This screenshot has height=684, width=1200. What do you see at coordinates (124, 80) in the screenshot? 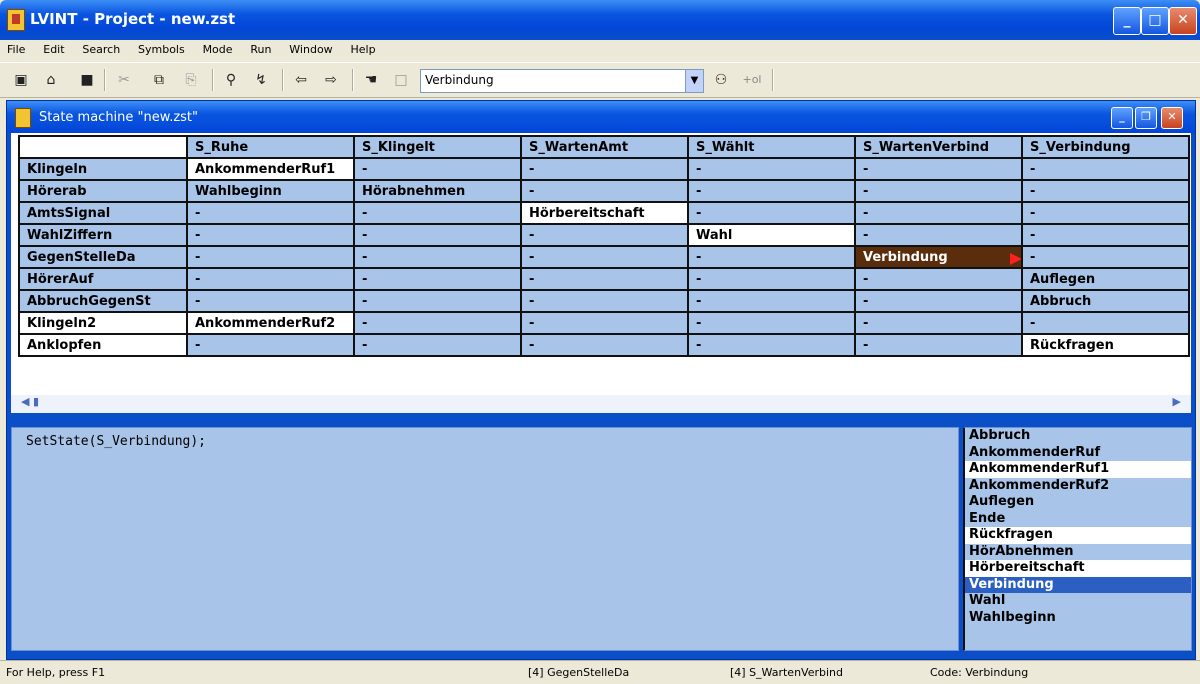
I see `cut-icon: ✂` at bounding box center [124, 80].